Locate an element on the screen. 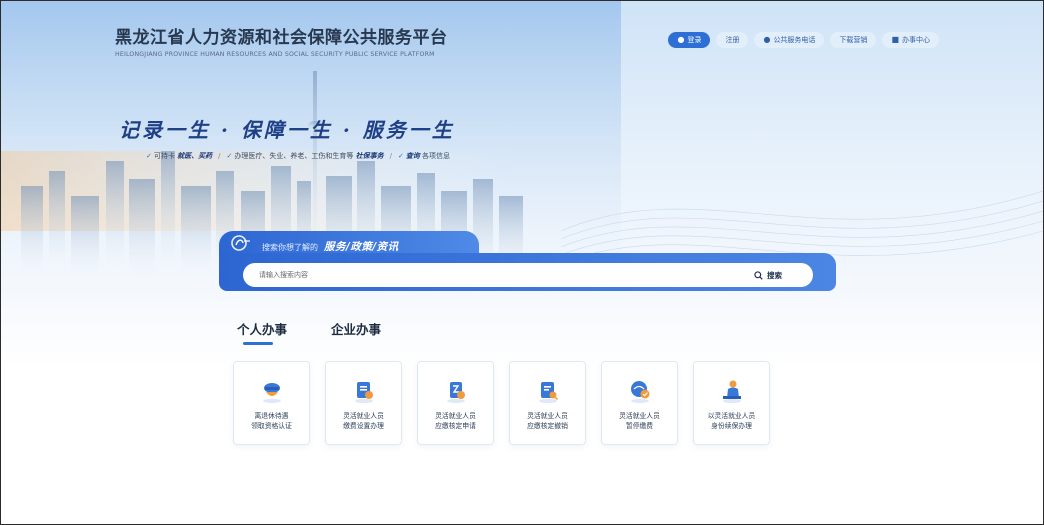 This screenshot has width=1044, height=525. social-security-logo-icon is located at coordinates (240, 243).